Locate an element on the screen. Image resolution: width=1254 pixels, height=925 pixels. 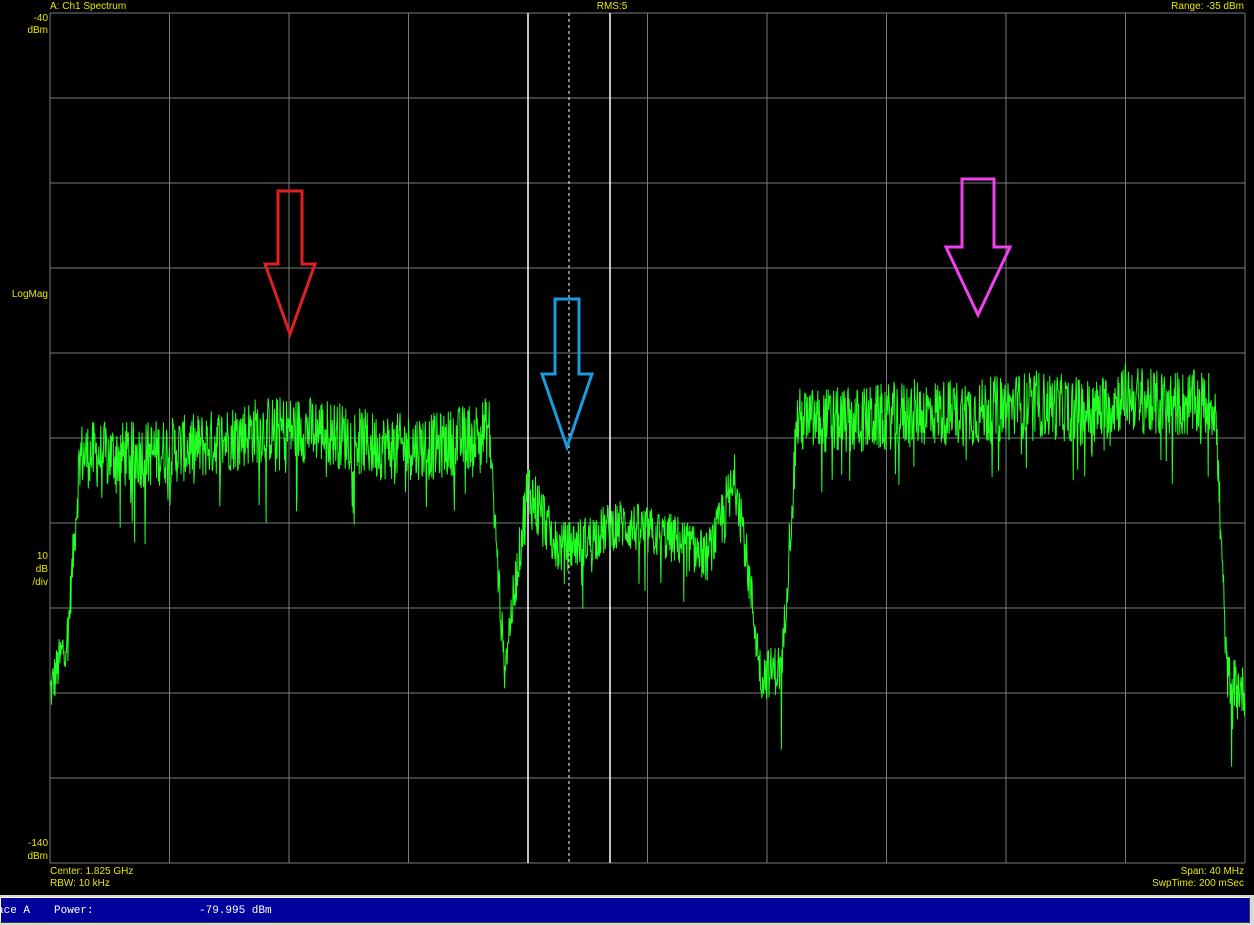
range-label: Range: -35 dBm is located at coordinates (1207, 6).